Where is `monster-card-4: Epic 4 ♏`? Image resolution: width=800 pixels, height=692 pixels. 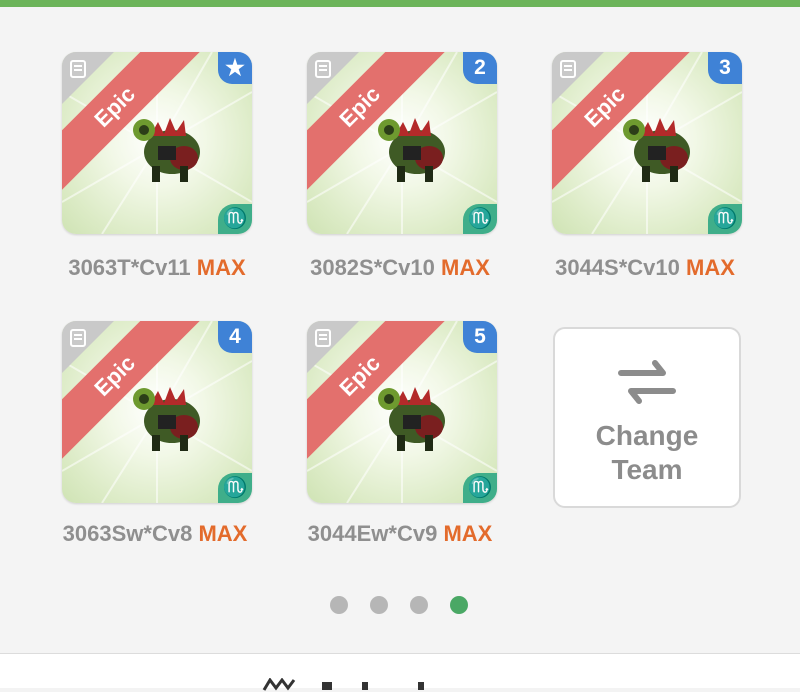
monster-card-4: Epic 4 ♏ is located at coordinates (157, 412).